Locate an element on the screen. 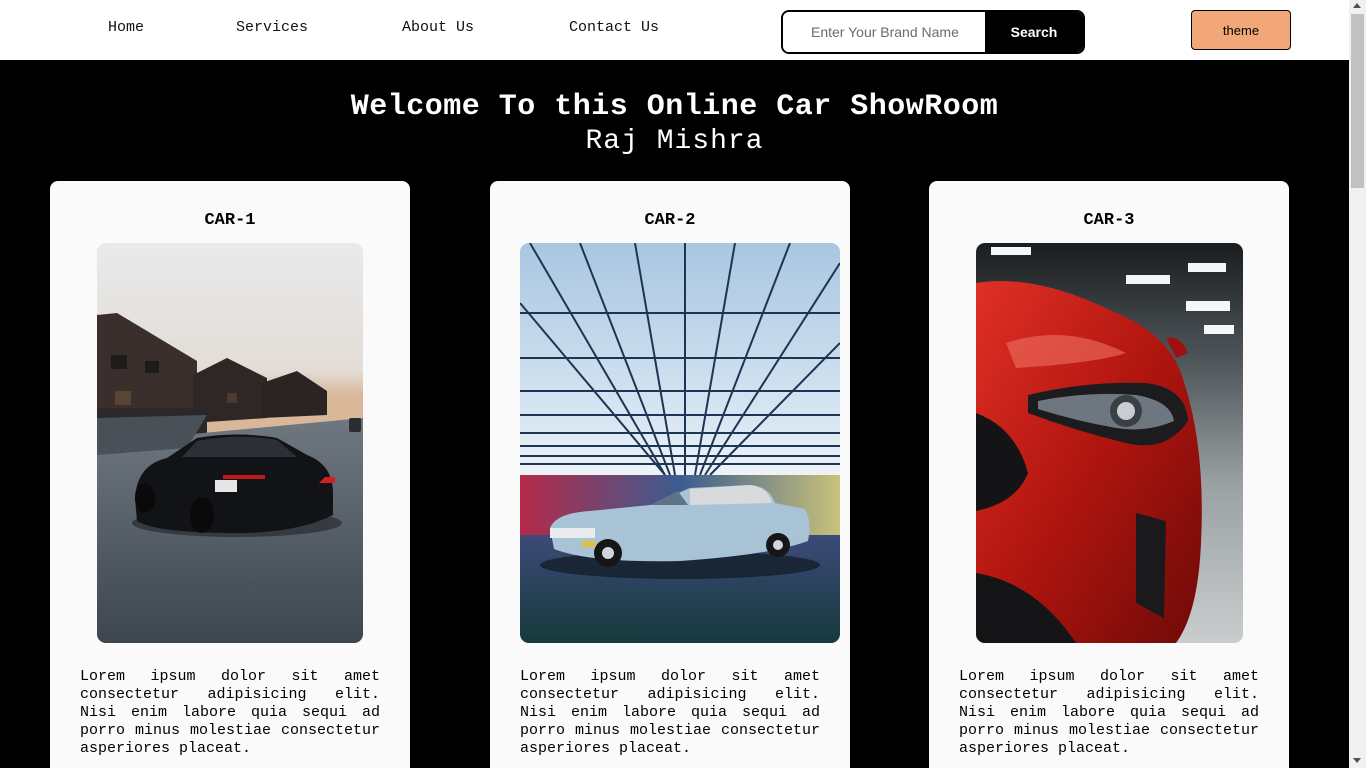 This screenshot has height=768, width=1366. nav-link-services: Services is located at coordinates (272, 27).